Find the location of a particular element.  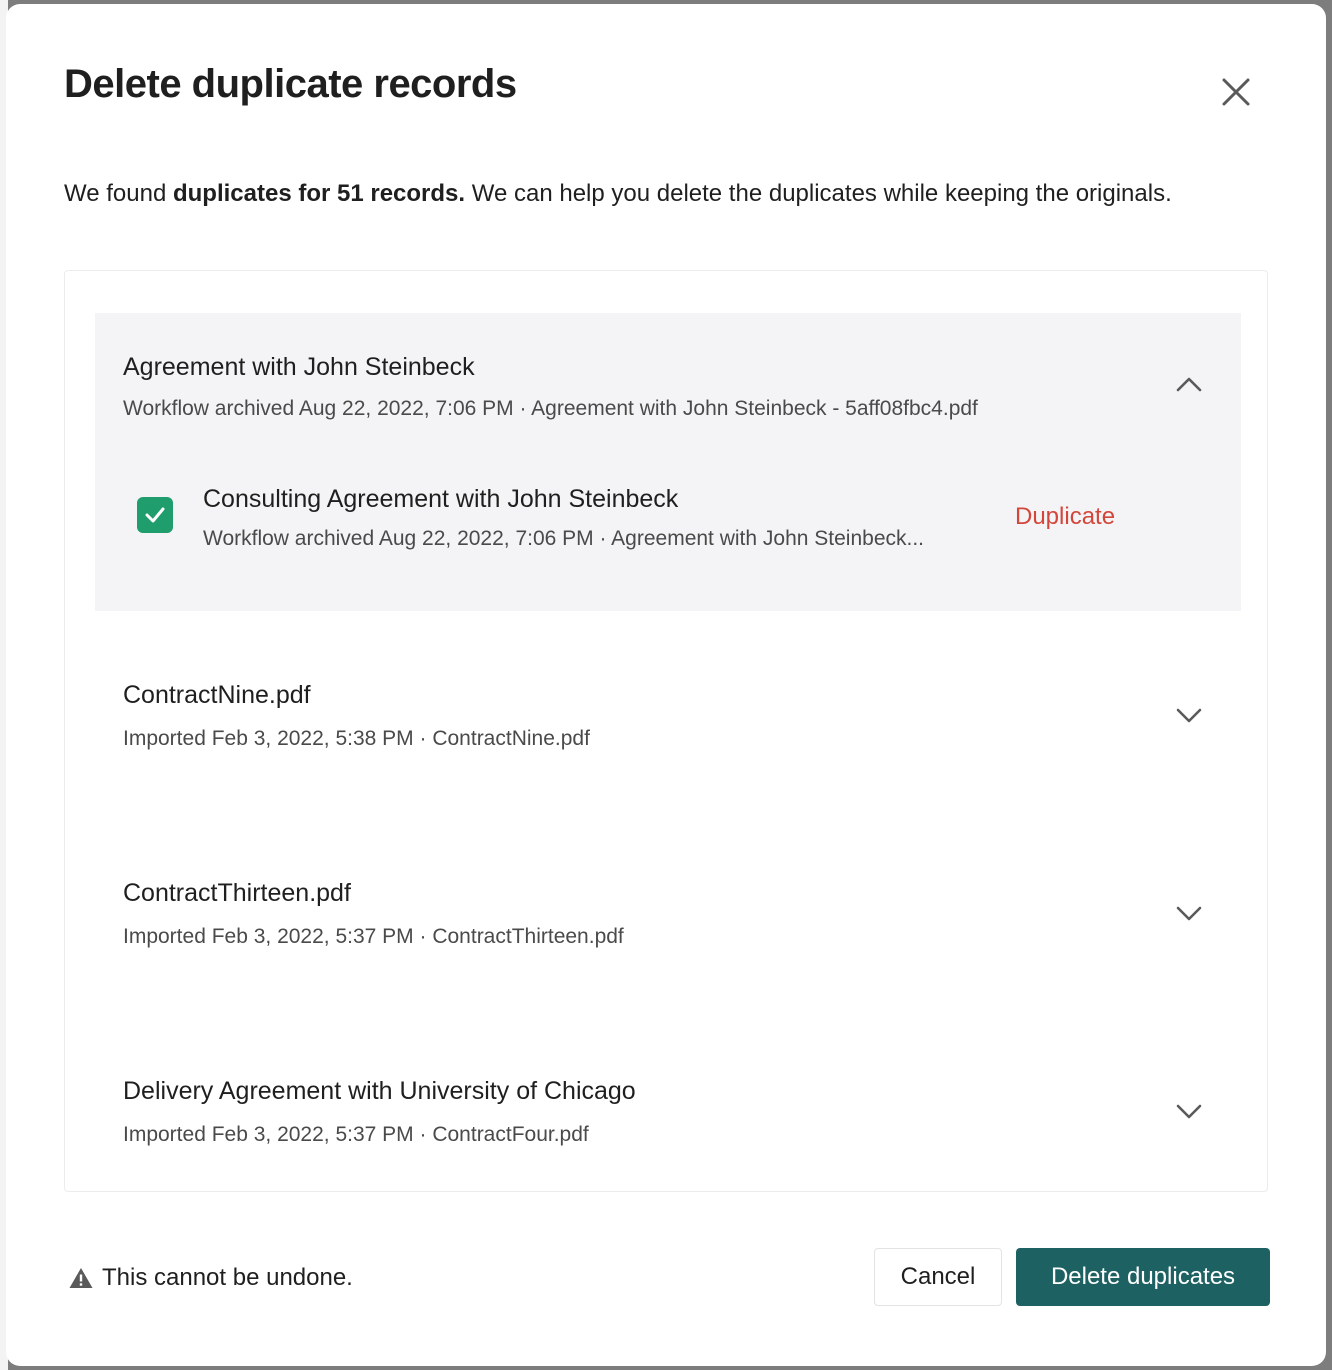

close-icon is located at coordinates (1236, 92).